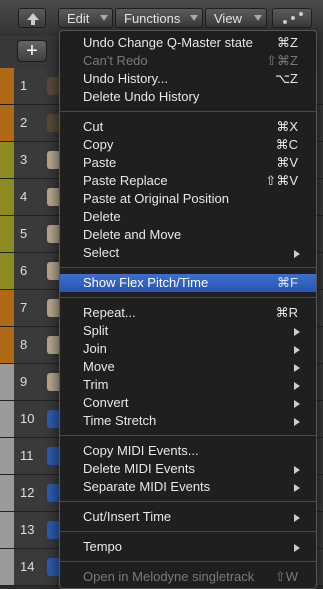  Describe the element at coordinates (93, 126) in the screenshot. I see `menu-item-label: Cut` at that location.